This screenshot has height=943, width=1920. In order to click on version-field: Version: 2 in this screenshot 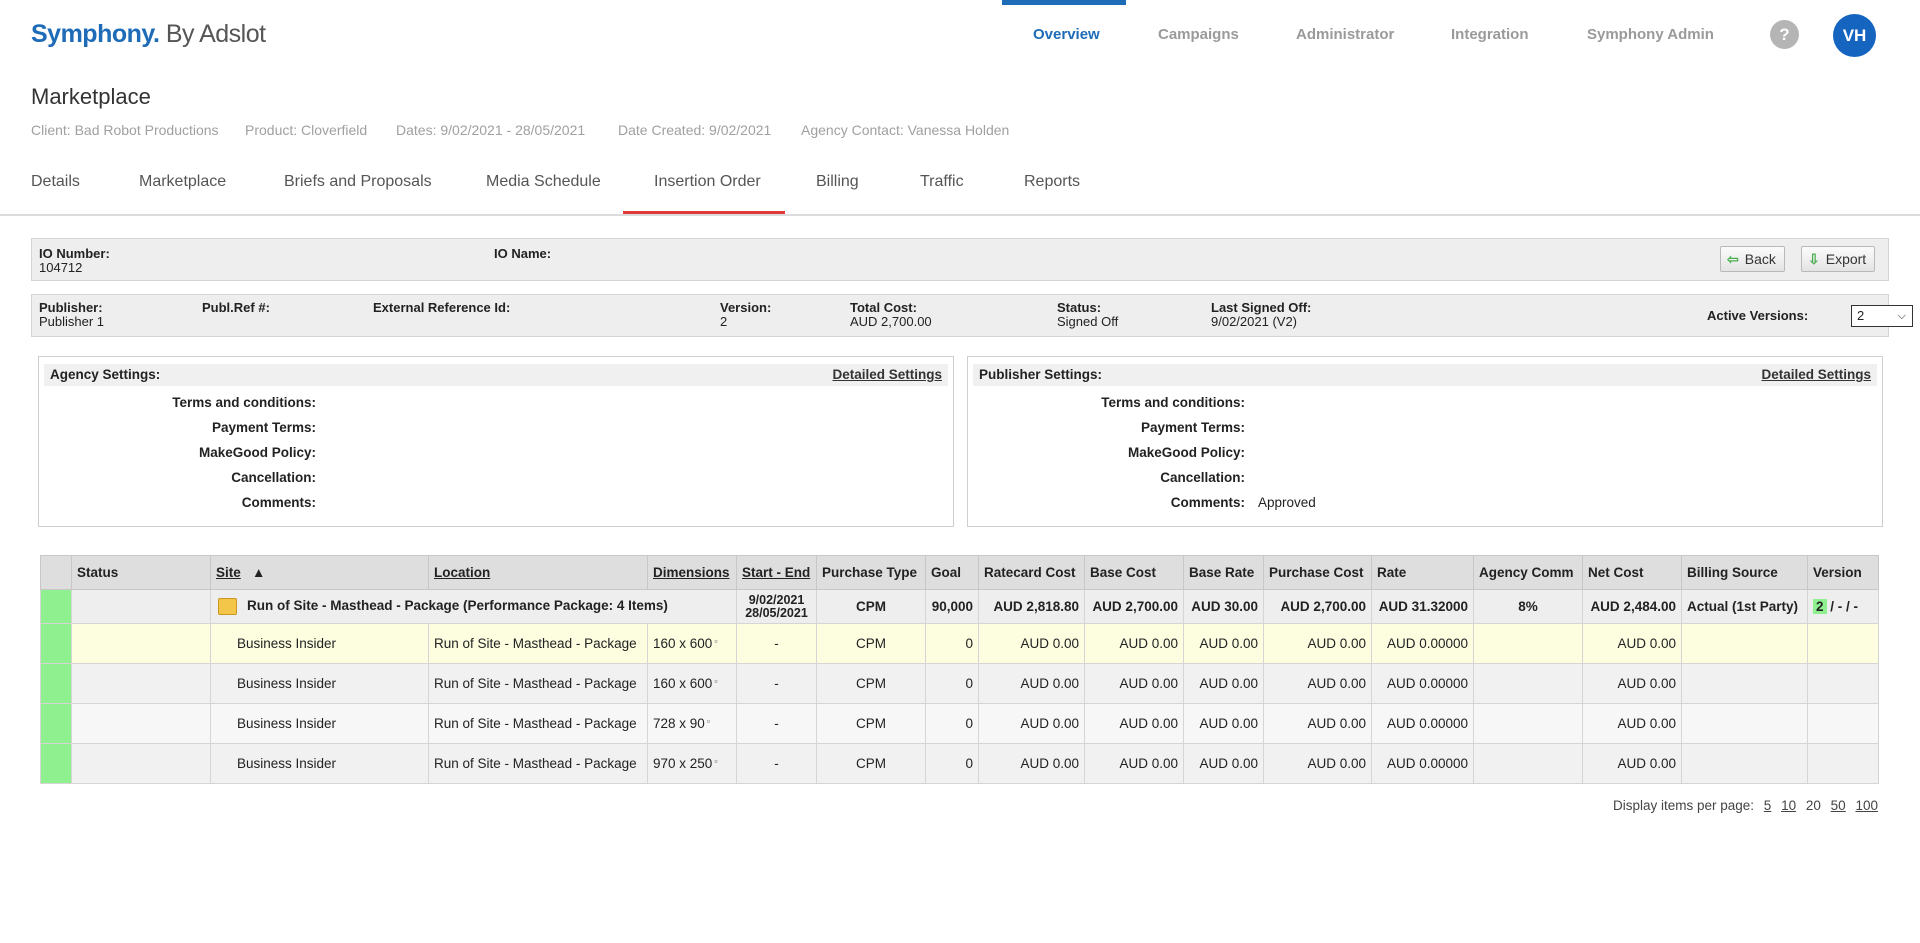, I will do `click(745, 315)`.